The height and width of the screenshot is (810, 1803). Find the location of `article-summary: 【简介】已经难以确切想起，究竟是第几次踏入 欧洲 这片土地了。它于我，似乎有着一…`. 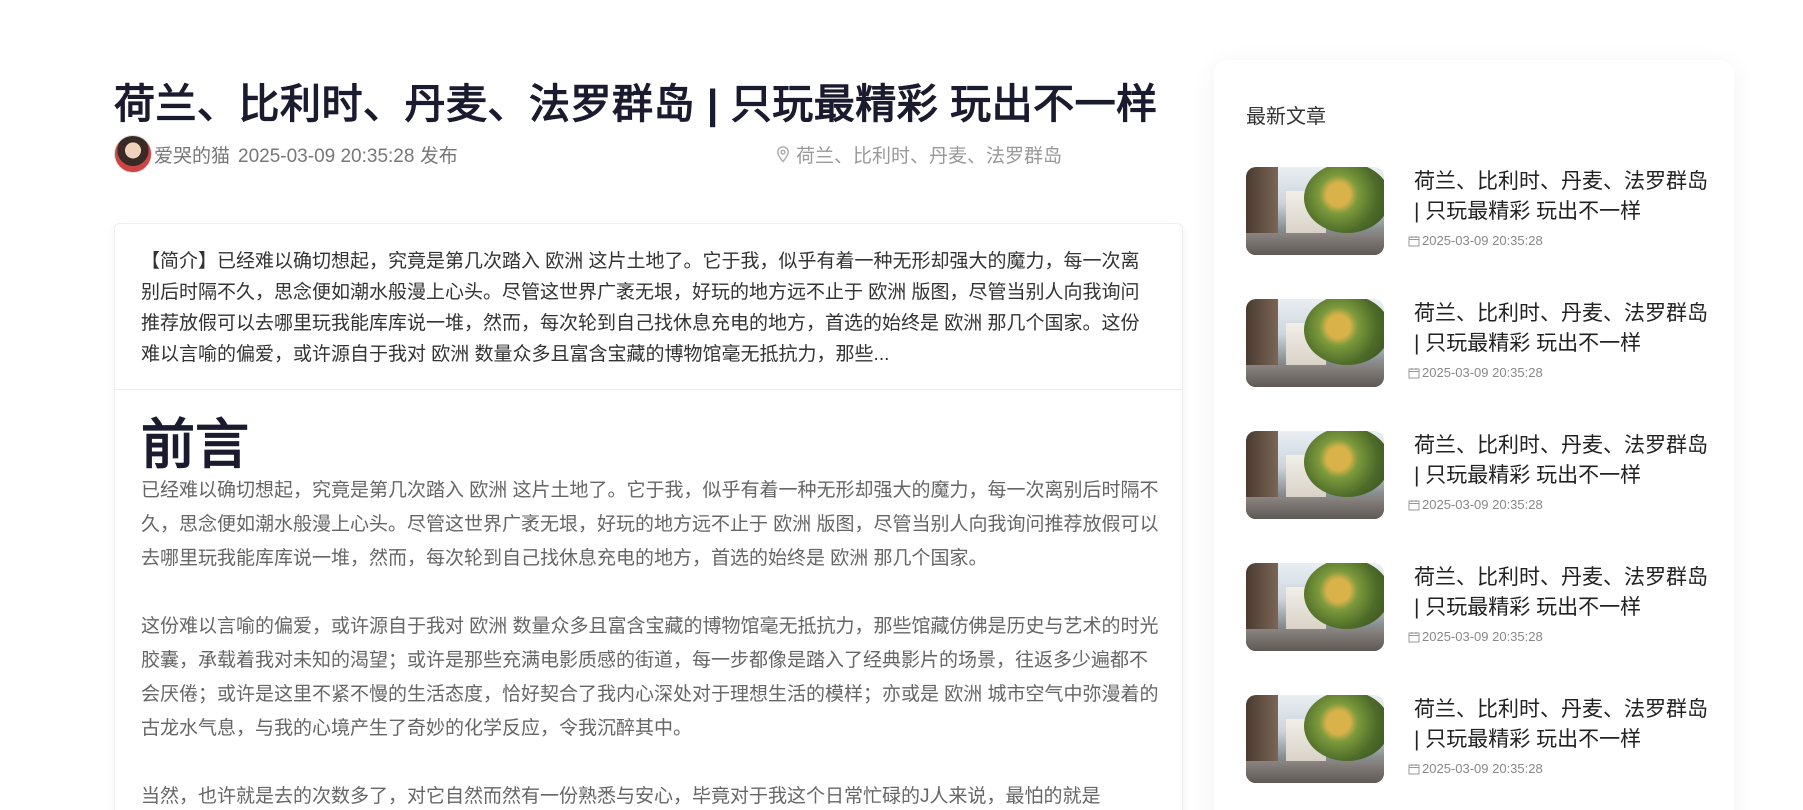

article-summary: 【简介】已经难以确切想起，究竟是第几次踏入 欧洲 这片土地了。它于我，似乎有着一… is located at coordinates (648, 307).